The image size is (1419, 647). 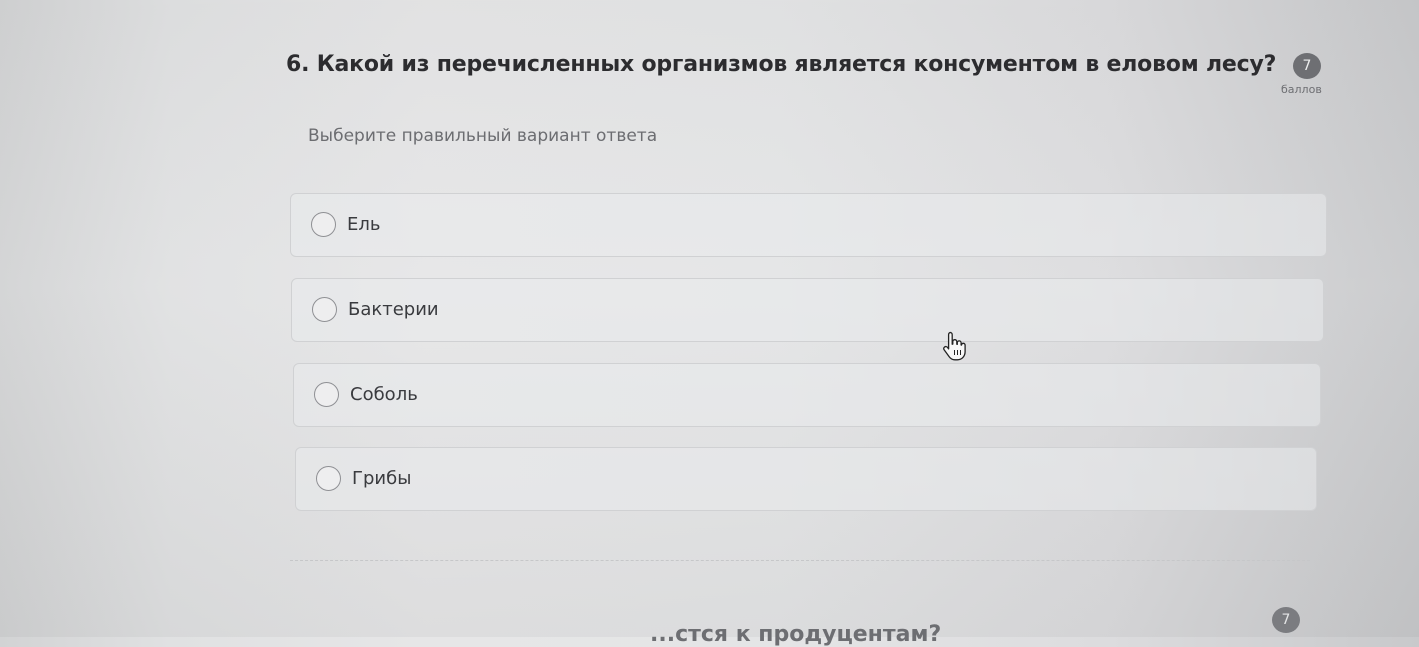 What do you see at coordinates (364, 224) in the screenshot?
I see `answer-option-label: Ель` at bounding box center [364, 224].